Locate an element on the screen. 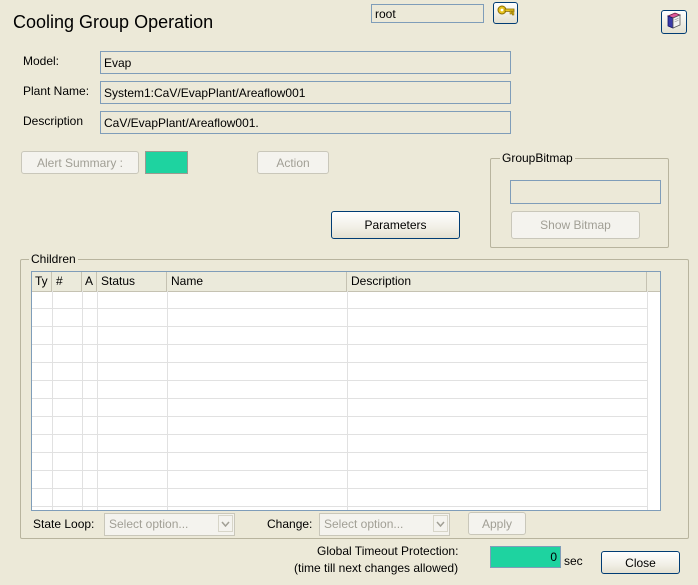  plant-name-field: System1:CaV/EvapPlant/Areaflow001 is located at coordinates (305, 92).